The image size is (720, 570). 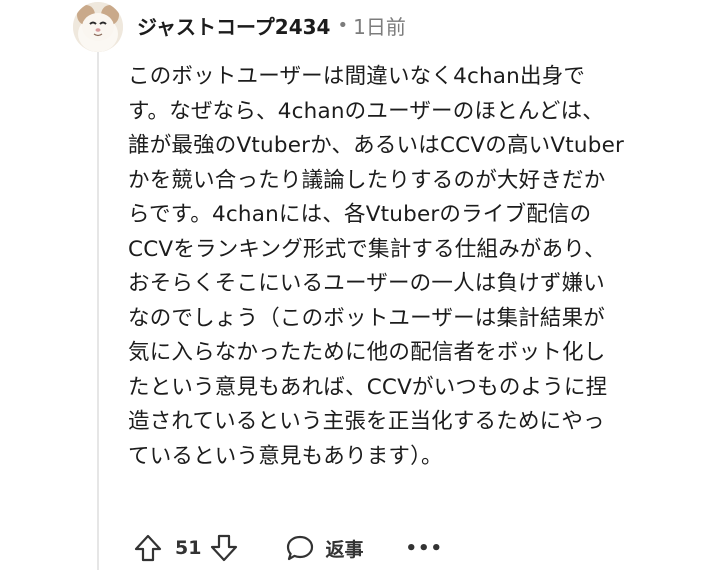 What do you see at coordinates (379, 26) in the screenshot?
I see `timestamp: 1日前` at bounding box center [379, 26].